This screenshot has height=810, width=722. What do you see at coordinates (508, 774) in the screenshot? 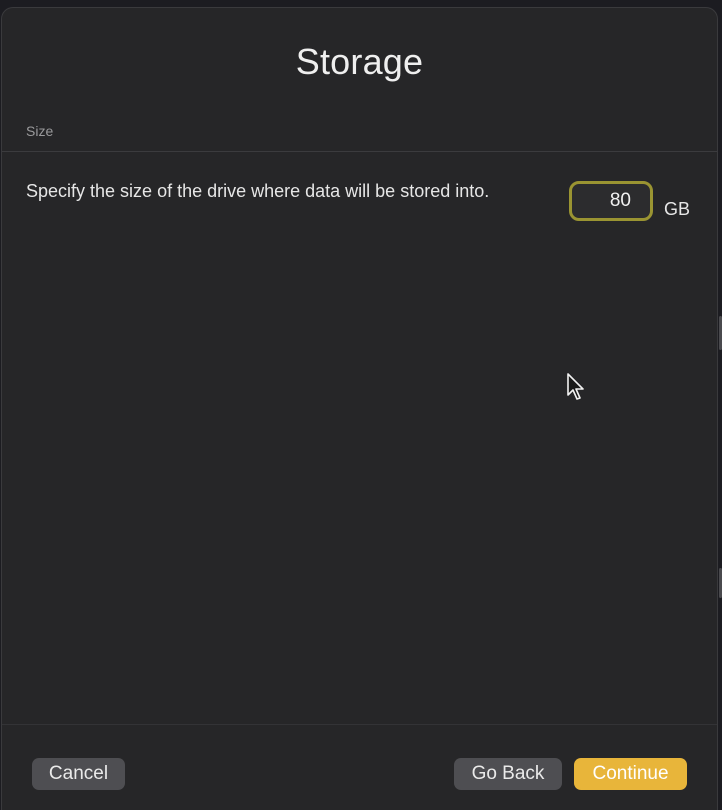
I see `go-back-button: Go Back` at bounding box center [508, 774].